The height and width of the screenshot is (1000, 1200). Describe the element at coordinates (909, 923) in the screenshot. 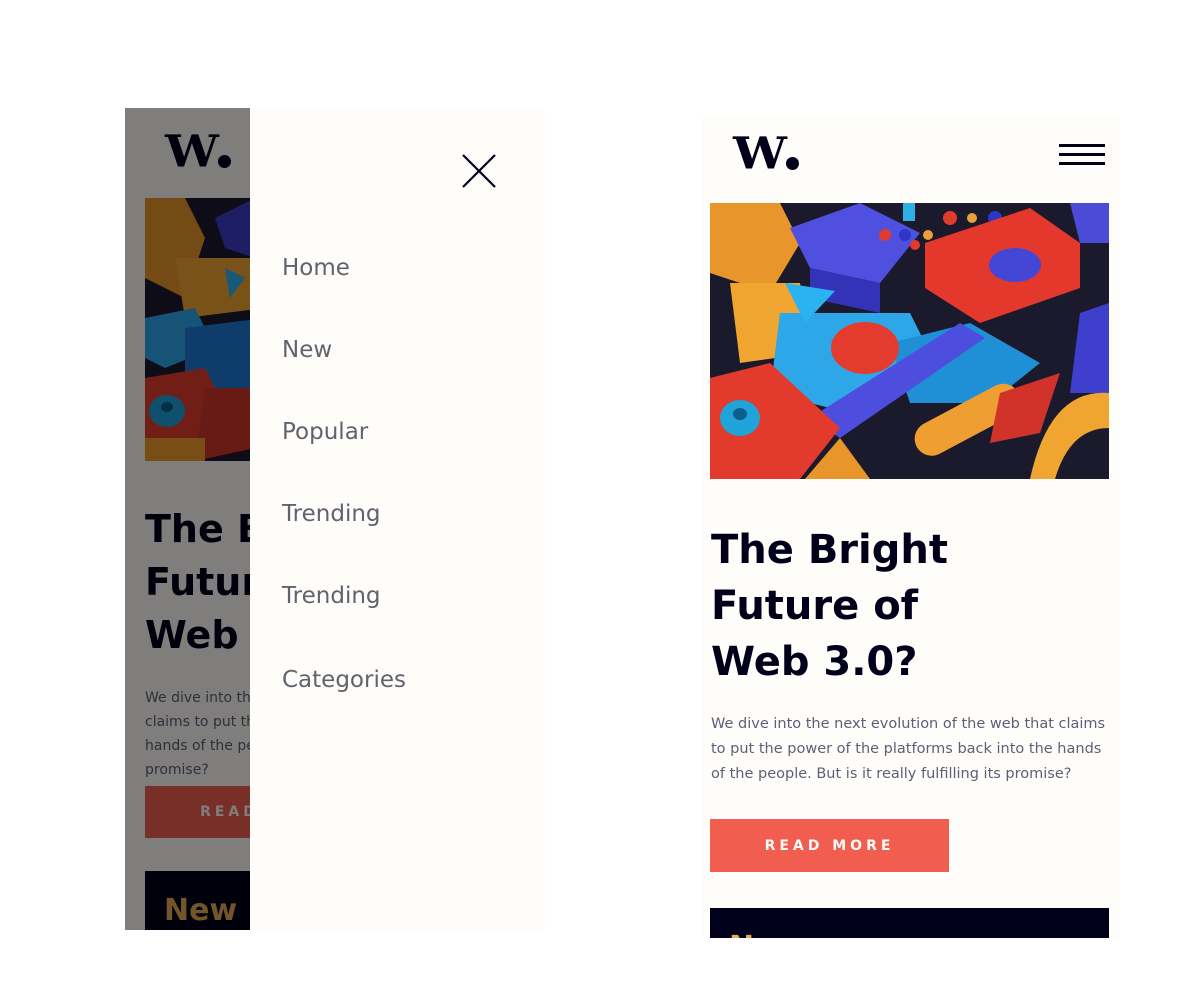

I see `new-section-card: New` at that location.